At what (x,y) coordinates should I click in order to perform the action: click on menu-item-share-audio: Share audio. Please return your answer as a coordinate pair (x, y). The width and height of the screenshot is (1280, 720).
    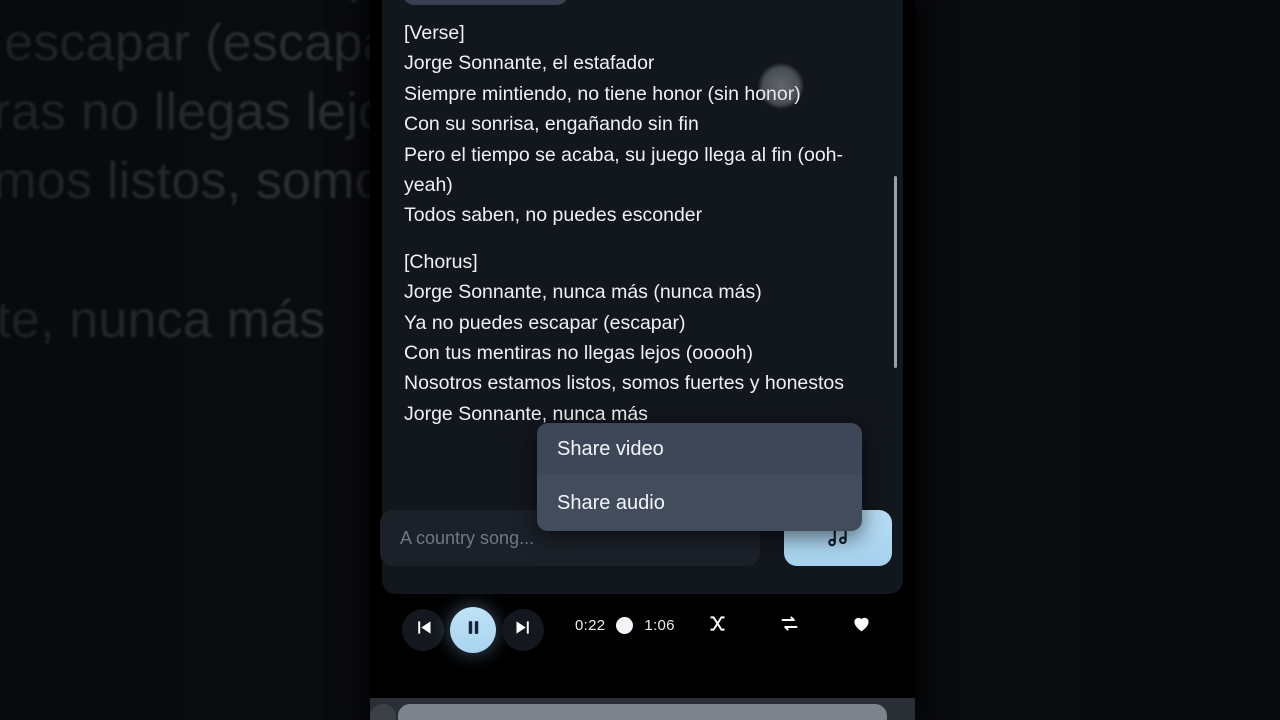
    Looking at the image, I should click on (699, 503).